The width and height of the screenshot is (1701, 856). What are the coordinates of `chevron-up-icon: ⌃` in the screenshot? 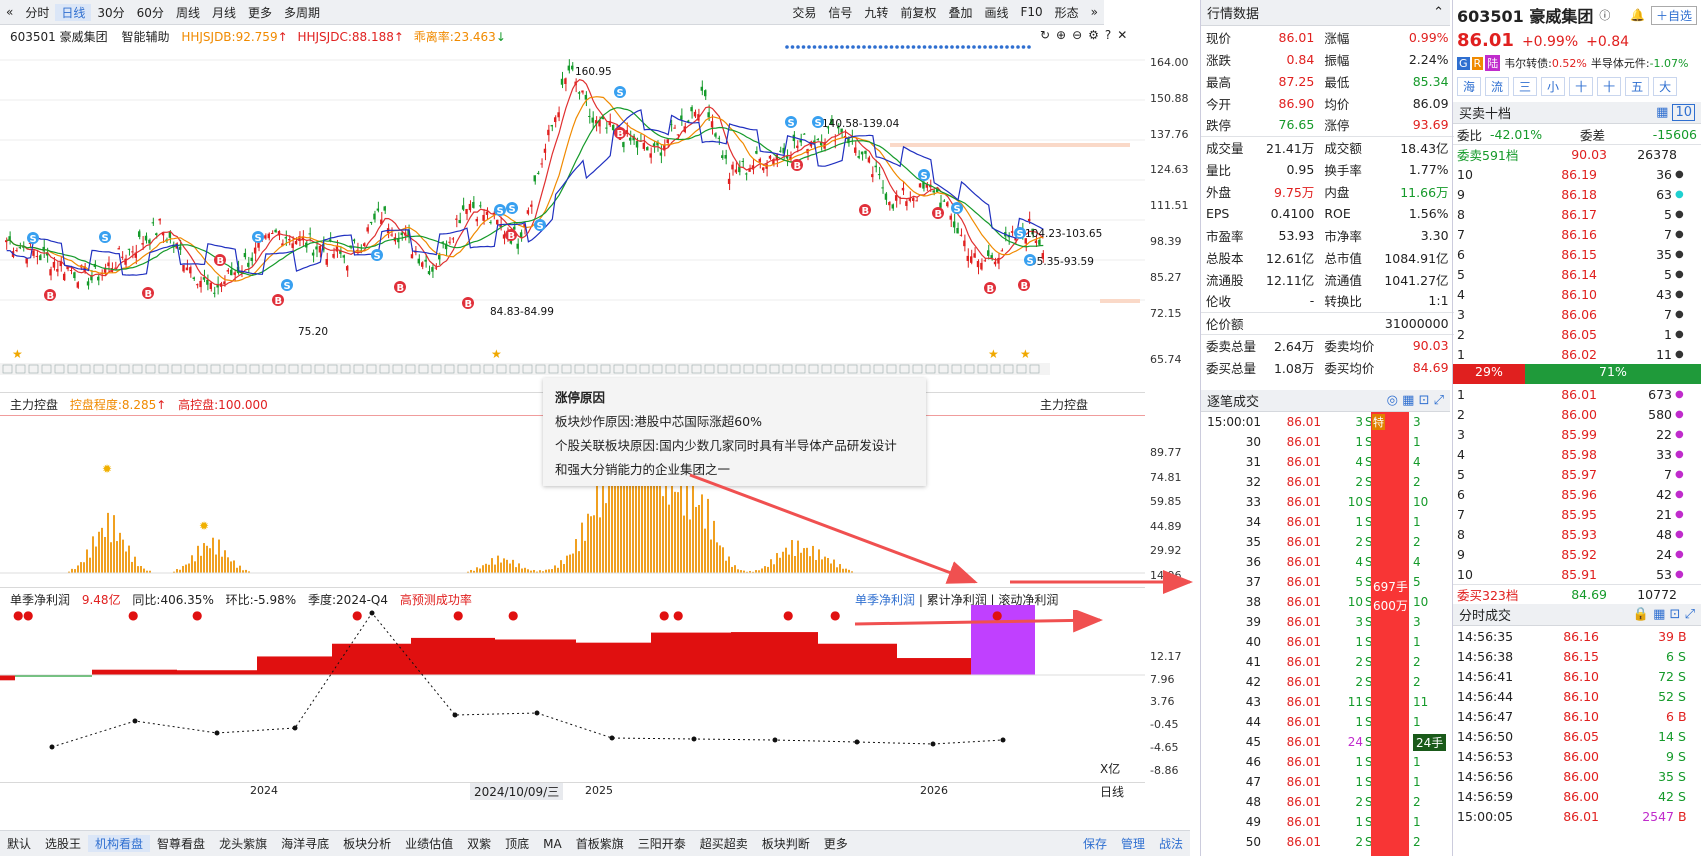 It's located at (1438, 12).